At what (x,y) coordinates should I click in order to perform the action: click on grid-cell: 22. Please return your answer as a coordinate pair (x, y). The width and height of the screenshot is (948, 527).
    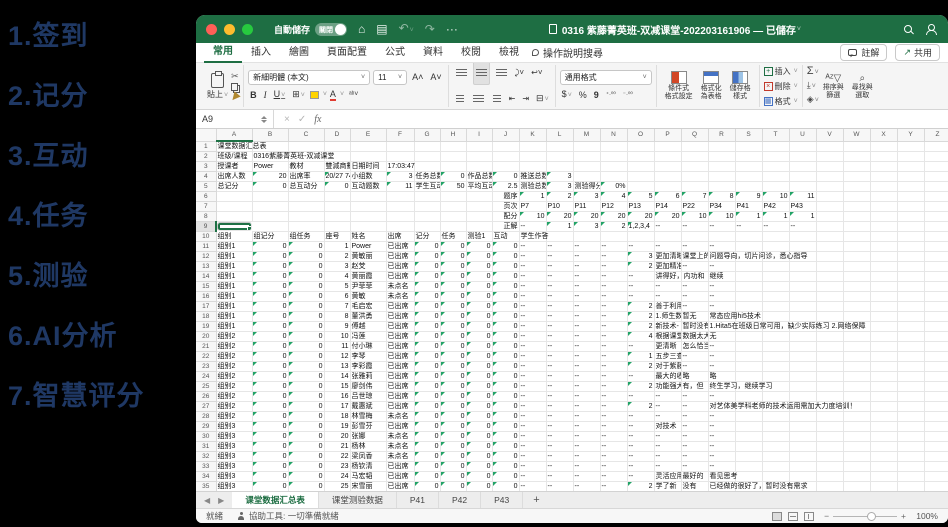
    Looking at the image, I should click on (337, 456).